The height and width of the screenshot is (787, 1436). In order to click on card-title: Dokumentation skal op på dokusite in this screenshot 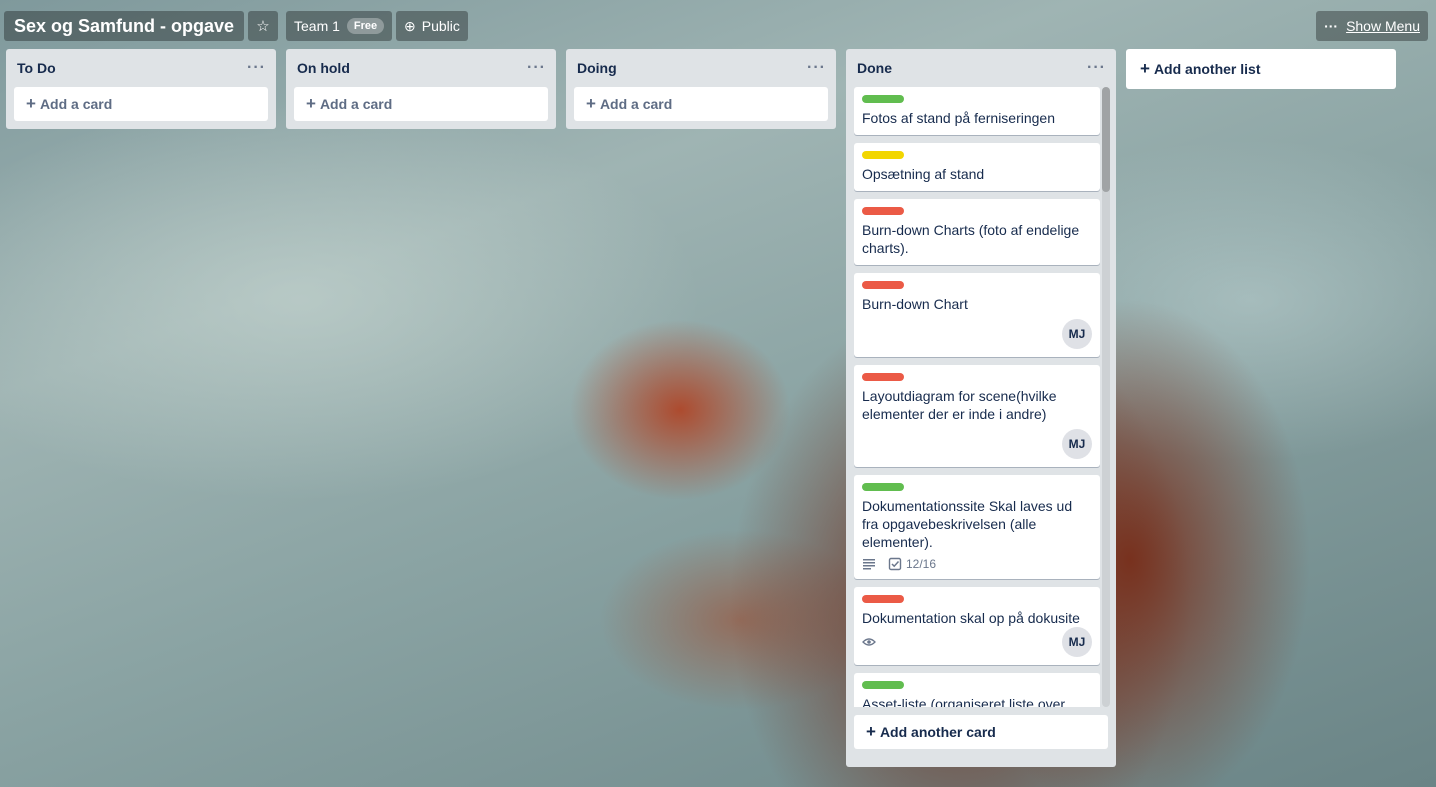, I will do `click(971, 618)`.